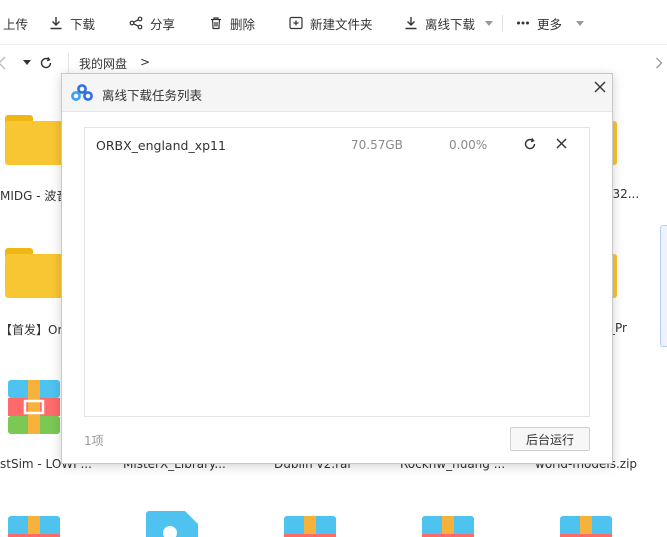  What do you see at coordinates (550, 439) in the screenshot?
I see `run-in-background-button: 后台运行` at bounding box center [550, 439].